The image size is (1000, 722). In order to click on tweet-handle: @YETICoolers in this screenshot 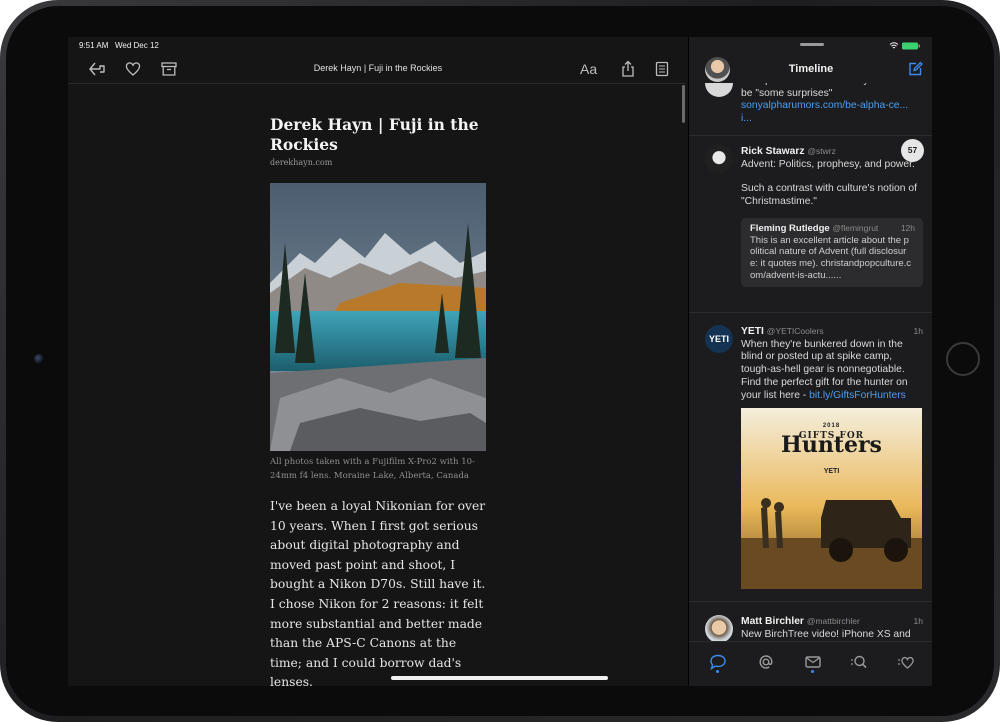, I will do `click(795, 331)`.